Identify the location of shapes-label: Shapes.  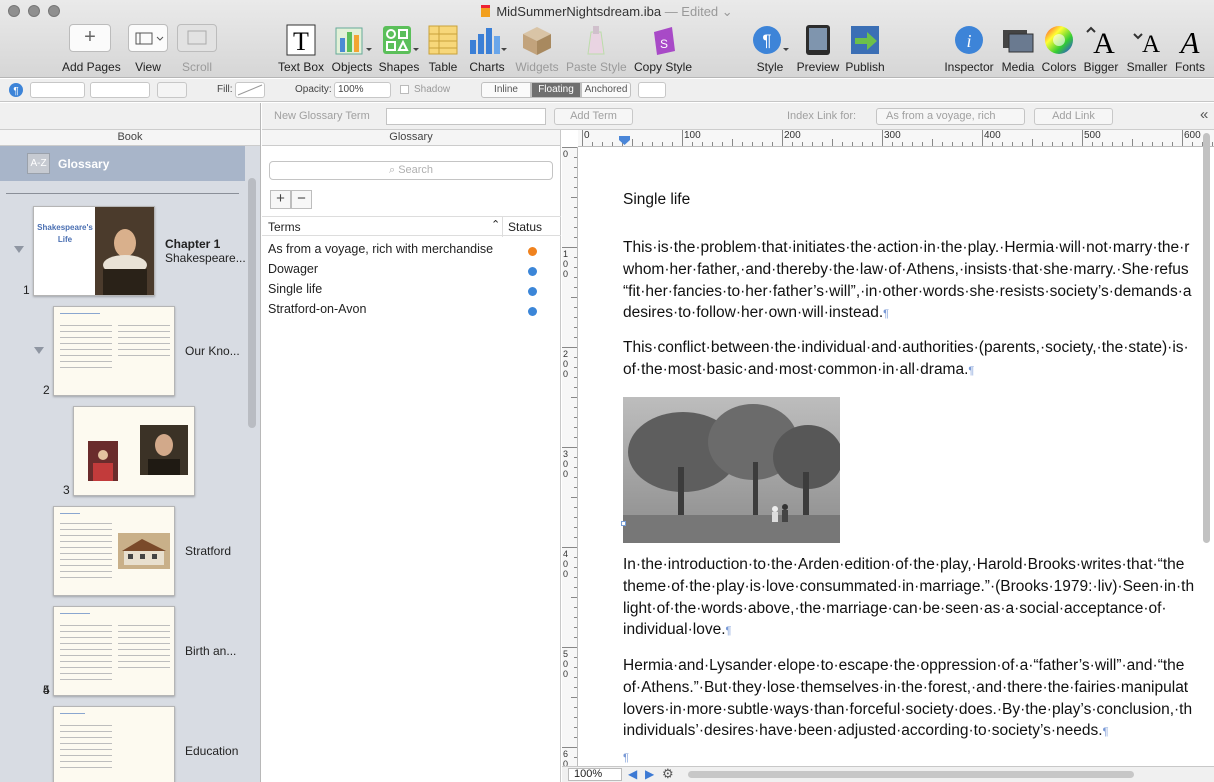
(399, 67).